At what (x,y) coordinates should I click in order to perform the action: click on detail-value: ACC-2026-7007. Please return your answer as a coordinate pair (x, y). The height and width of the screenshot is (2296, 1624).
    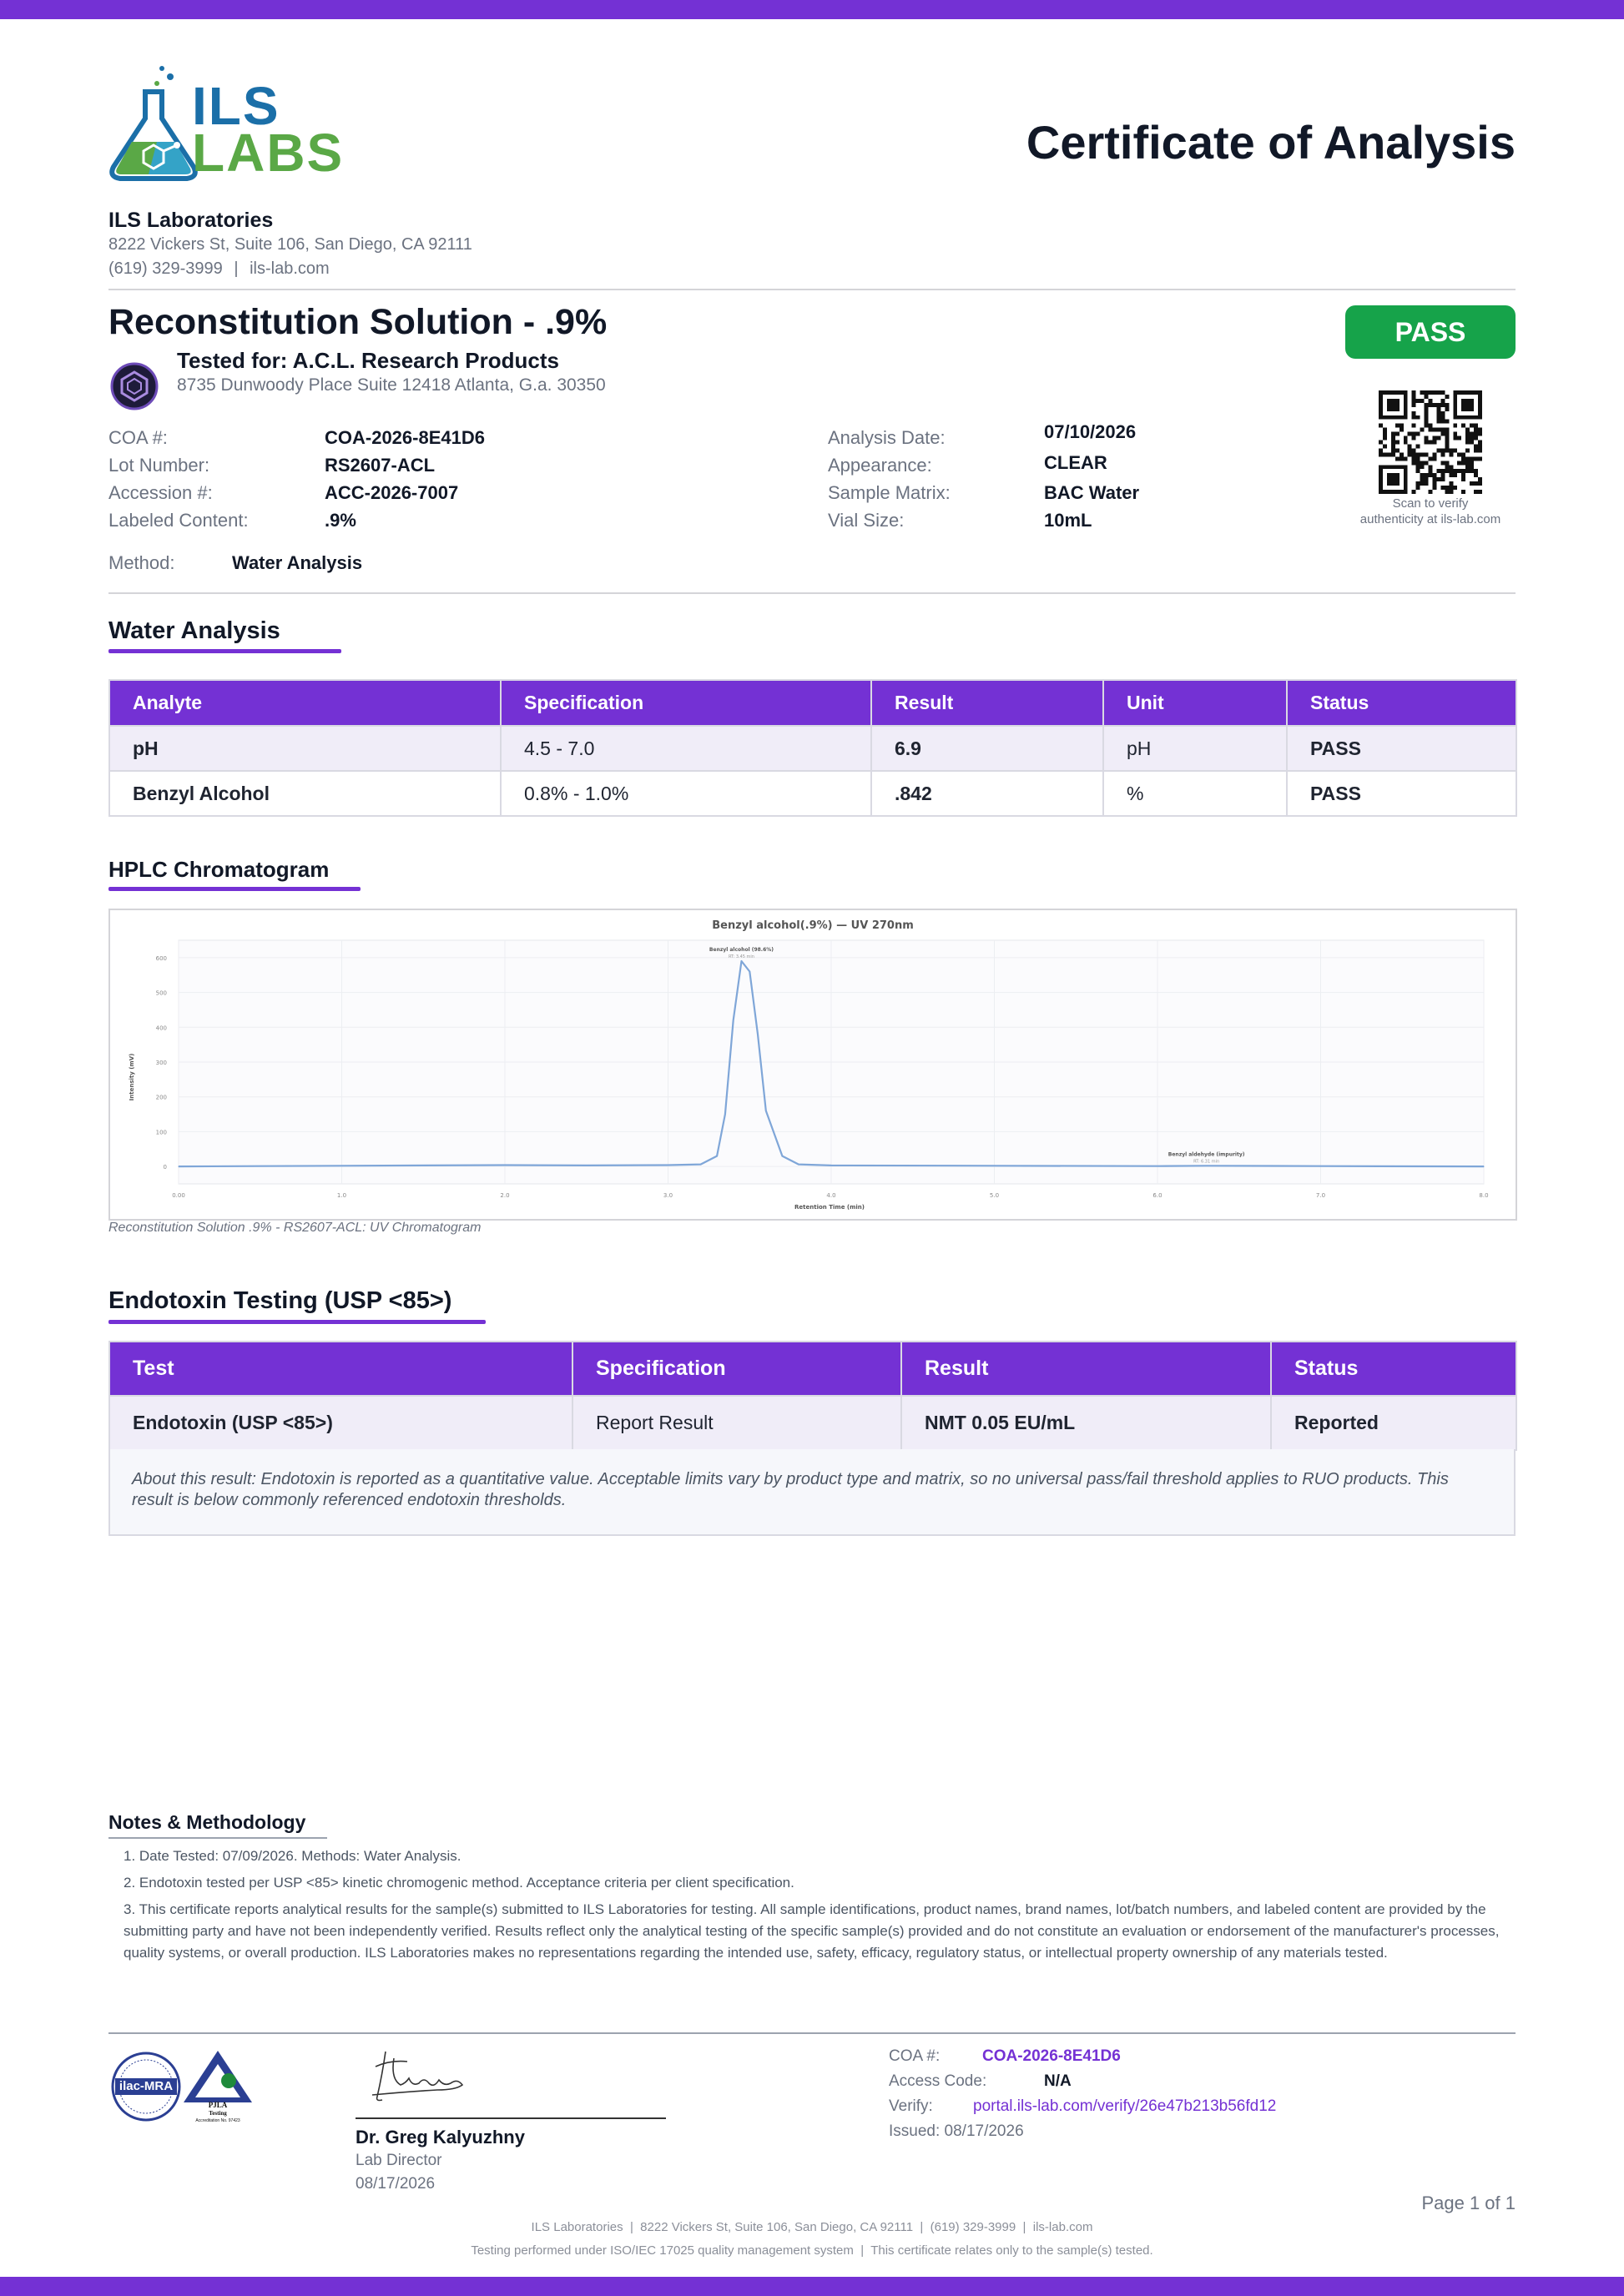
    Looking at the image, I should click on (392, 492).